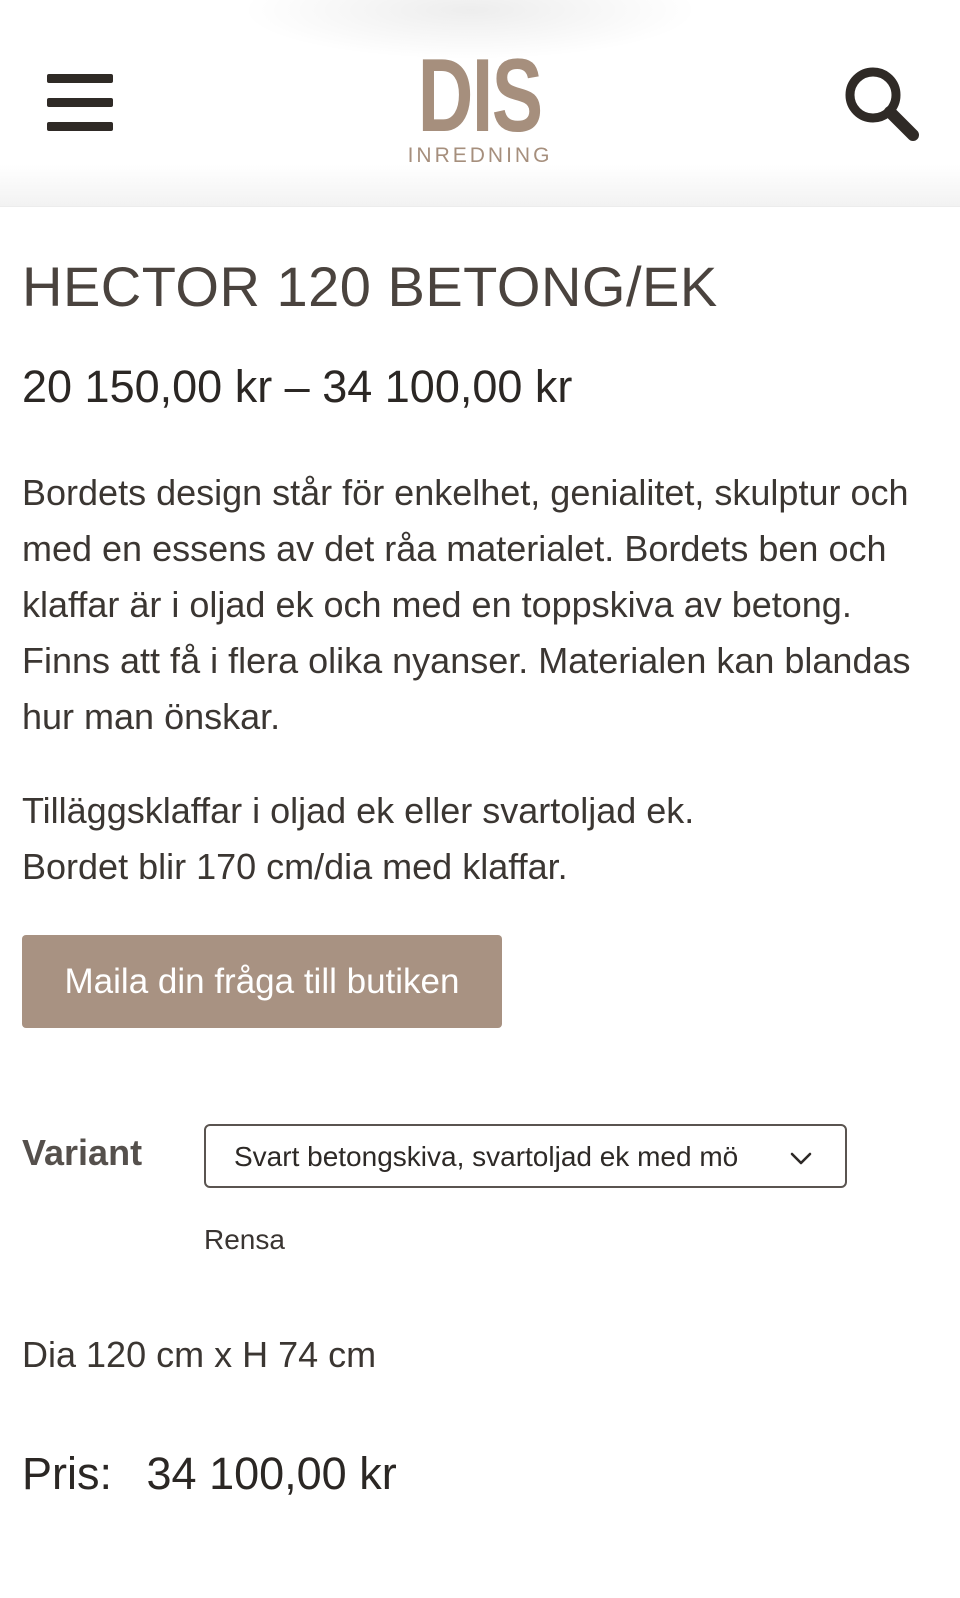 The height and width of the screenshot is (1598, 960). I want to click on variant-label: Variant, so click(82, 1152).